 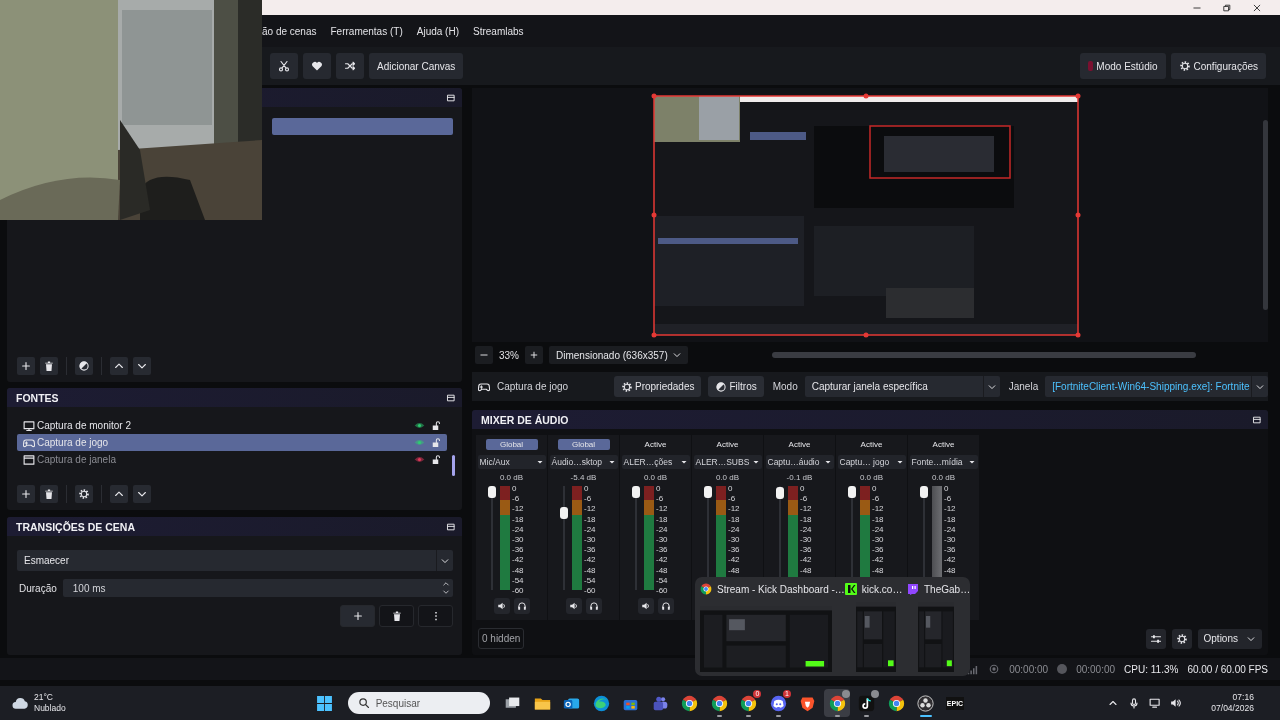 I want to click on add-canvas-button: Adicionar Canvas, so click(x=416, y=66).